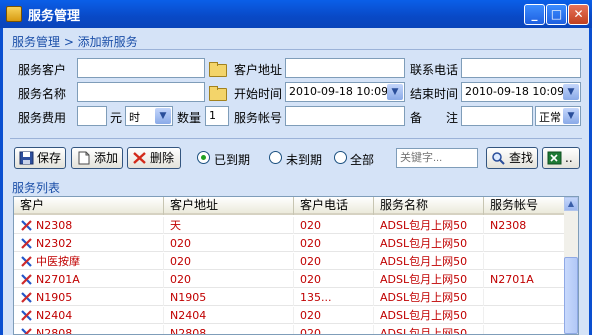  What do you see at coordinates (154, 158) in the screenshot?
I see `delete-button: 删除` at bounding box center [154, 158].